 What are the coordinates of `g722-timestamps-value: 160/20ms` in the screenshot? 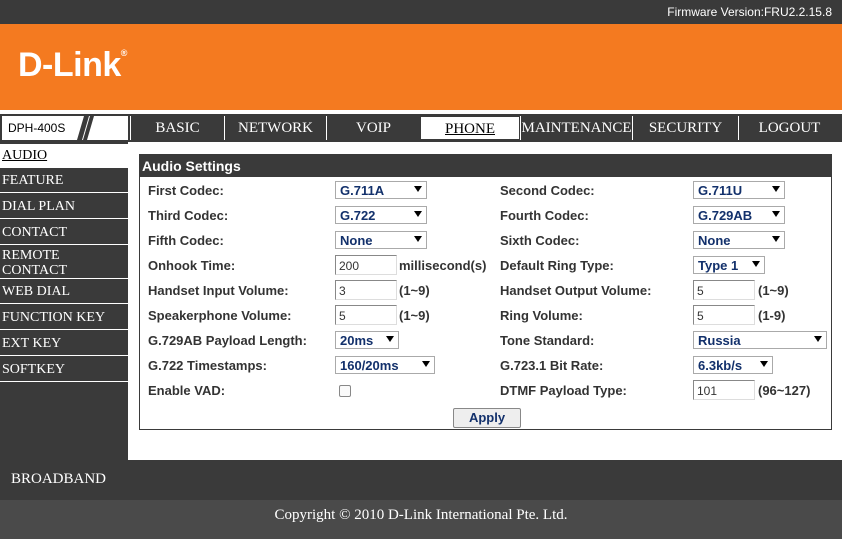 It's located at (369, 365).